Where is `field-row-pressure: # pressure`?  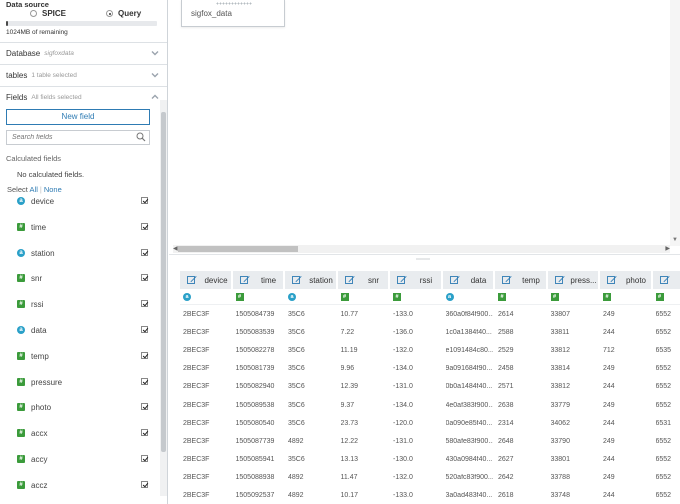 field-row-pressure: # pressure is located at coordinates (79, 383).